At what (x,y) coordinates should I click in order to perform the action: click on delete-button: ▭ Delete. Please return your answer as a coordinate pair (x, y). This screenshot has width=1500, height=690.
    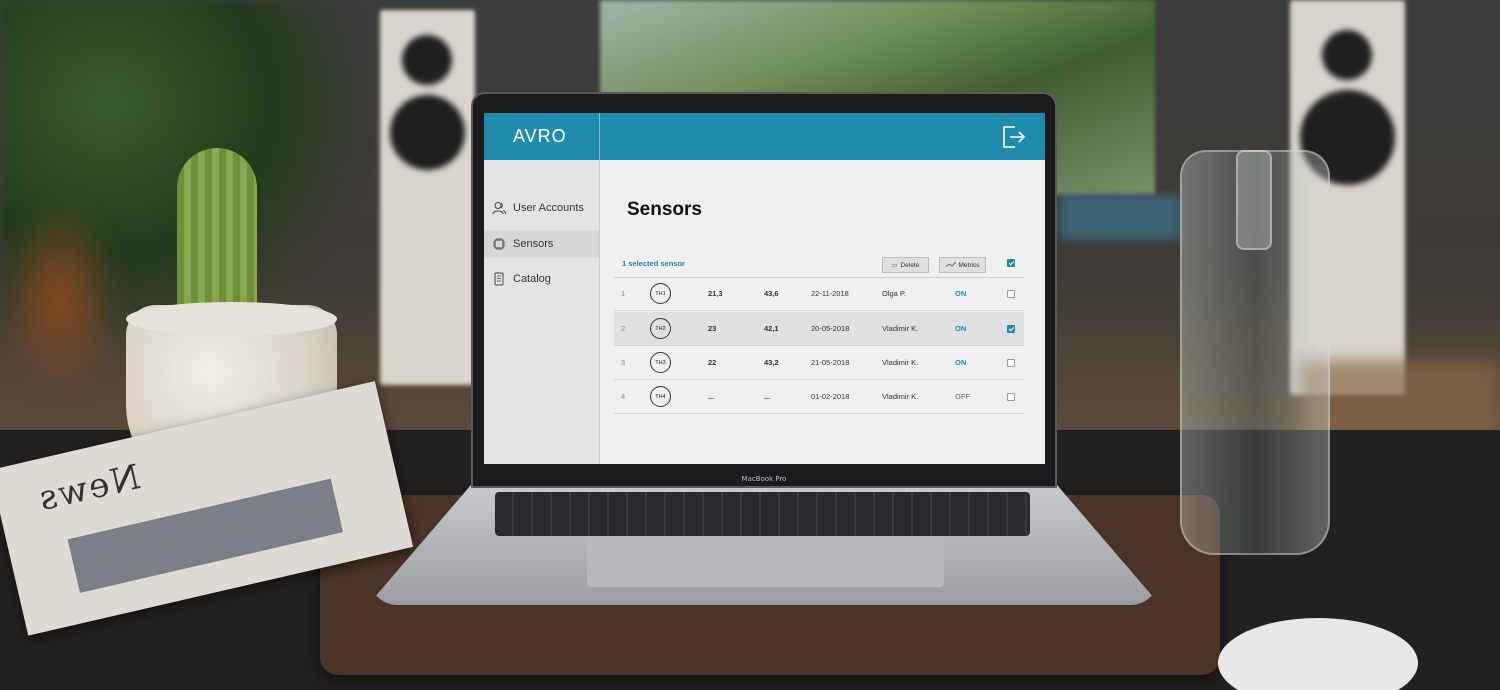
    Looking at the image, I should click on (905, 265).